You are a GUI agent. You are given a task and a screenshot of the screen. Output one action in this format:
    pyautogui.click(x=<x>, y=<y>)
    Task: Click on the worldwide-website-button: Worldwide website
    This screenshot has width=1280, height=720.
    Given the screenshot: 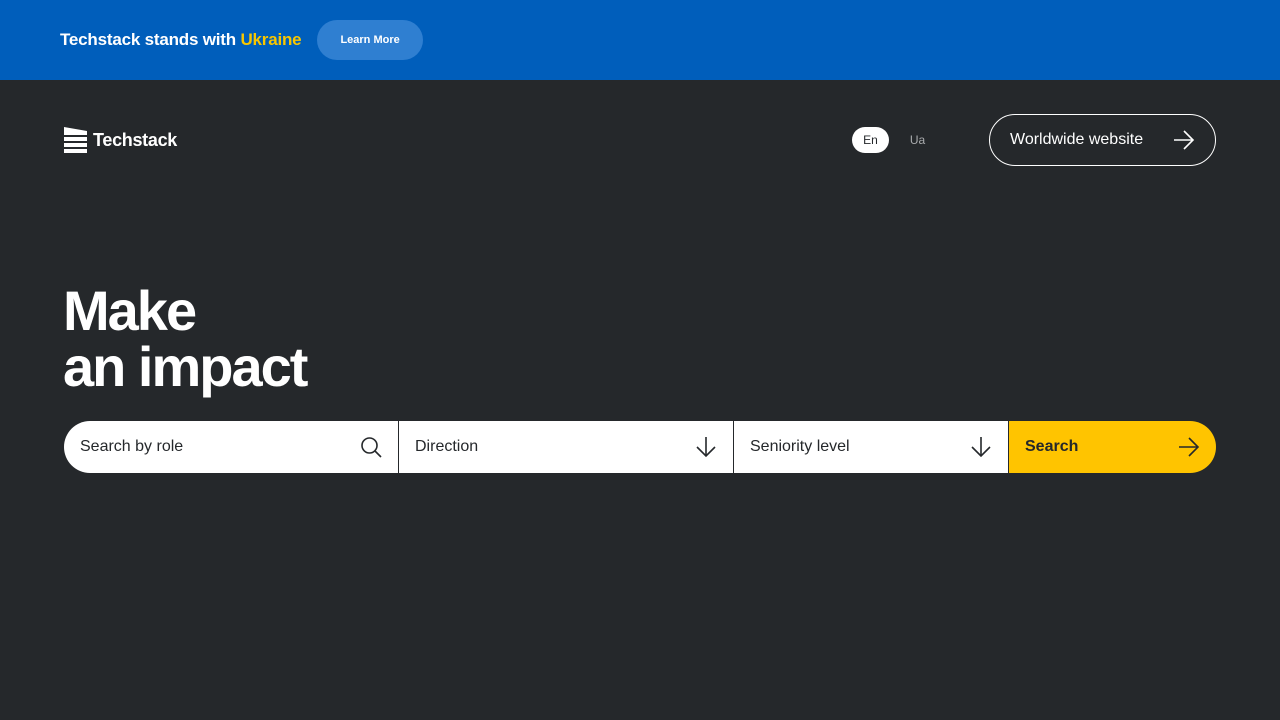 What is the action you would take?
    pyautogui.click(x=1102, y=140)
    